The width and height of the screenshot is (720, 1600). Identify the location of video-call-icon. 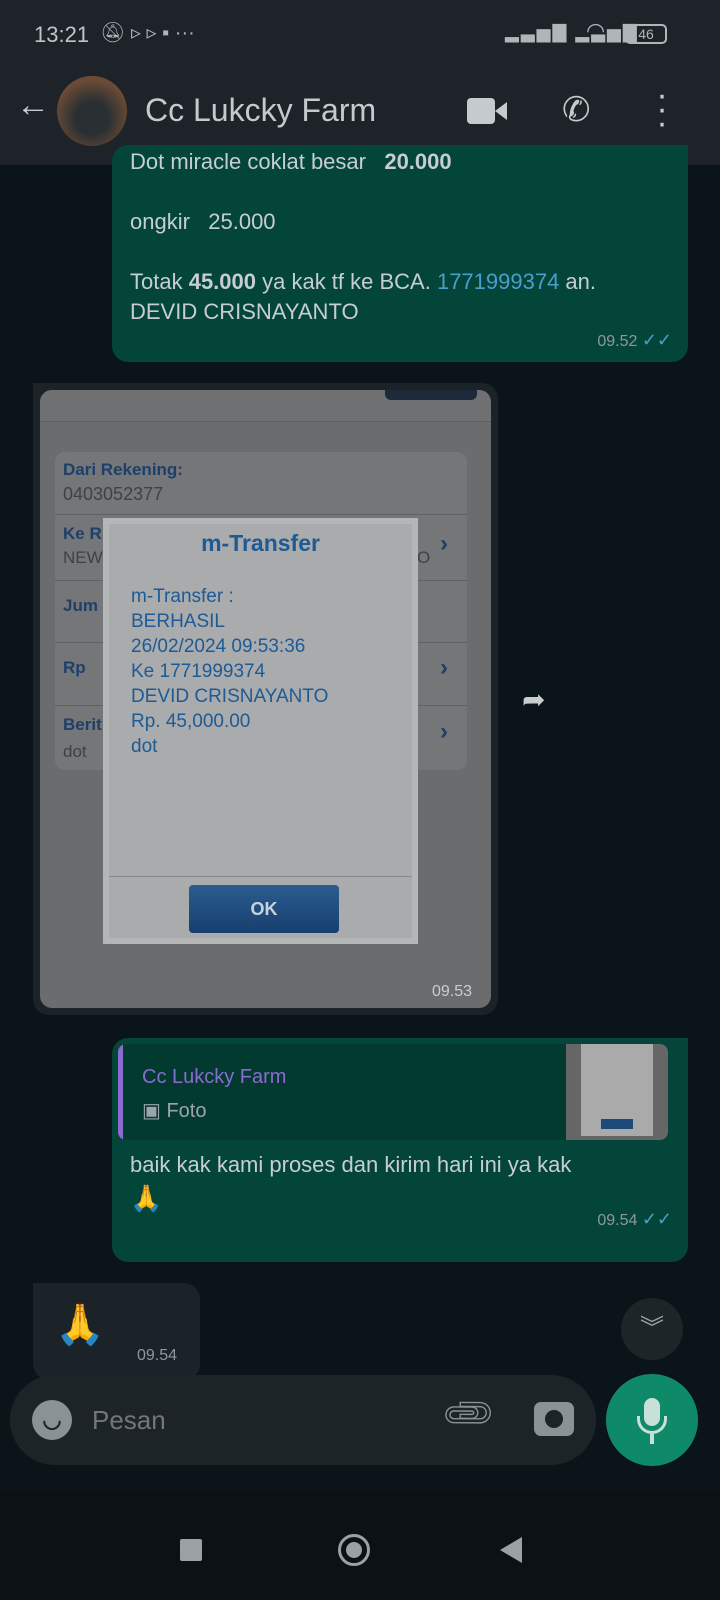
(487, 111).